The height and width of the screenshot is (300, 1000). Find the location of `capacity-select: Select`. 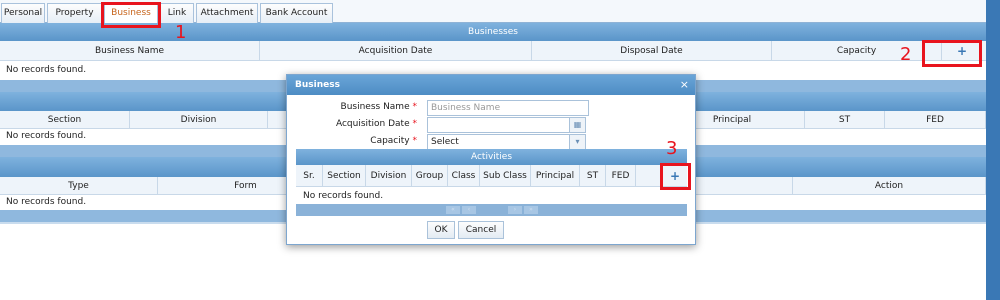

capacity-select: Select is located at coordinates (498, 142).